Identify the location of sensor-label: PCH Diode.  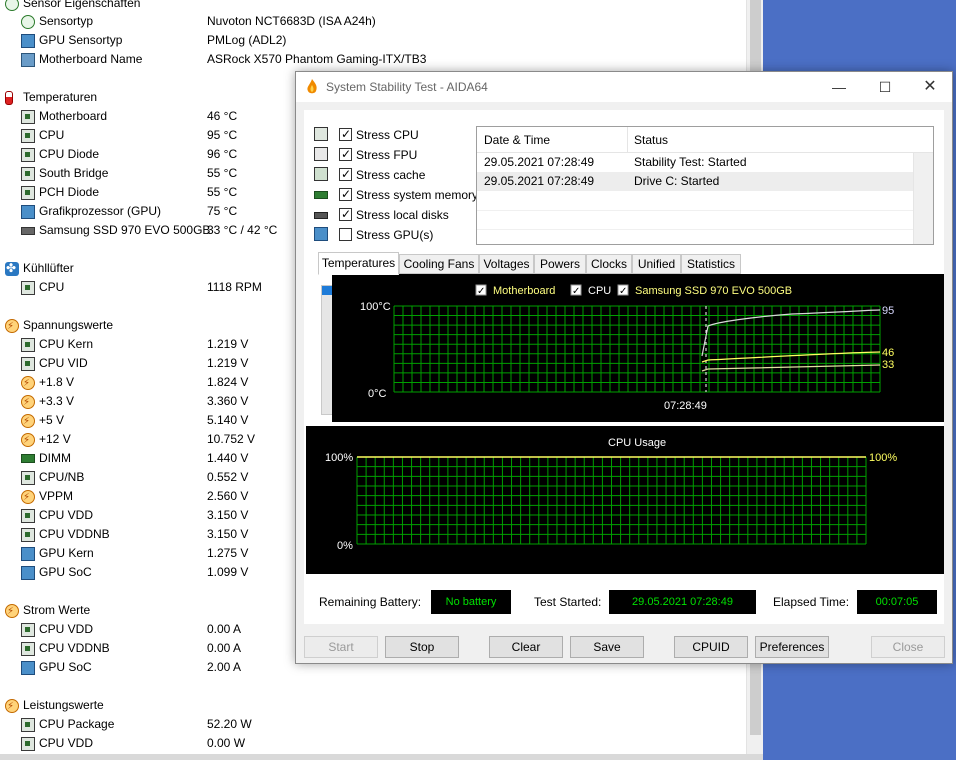
(69, 192).